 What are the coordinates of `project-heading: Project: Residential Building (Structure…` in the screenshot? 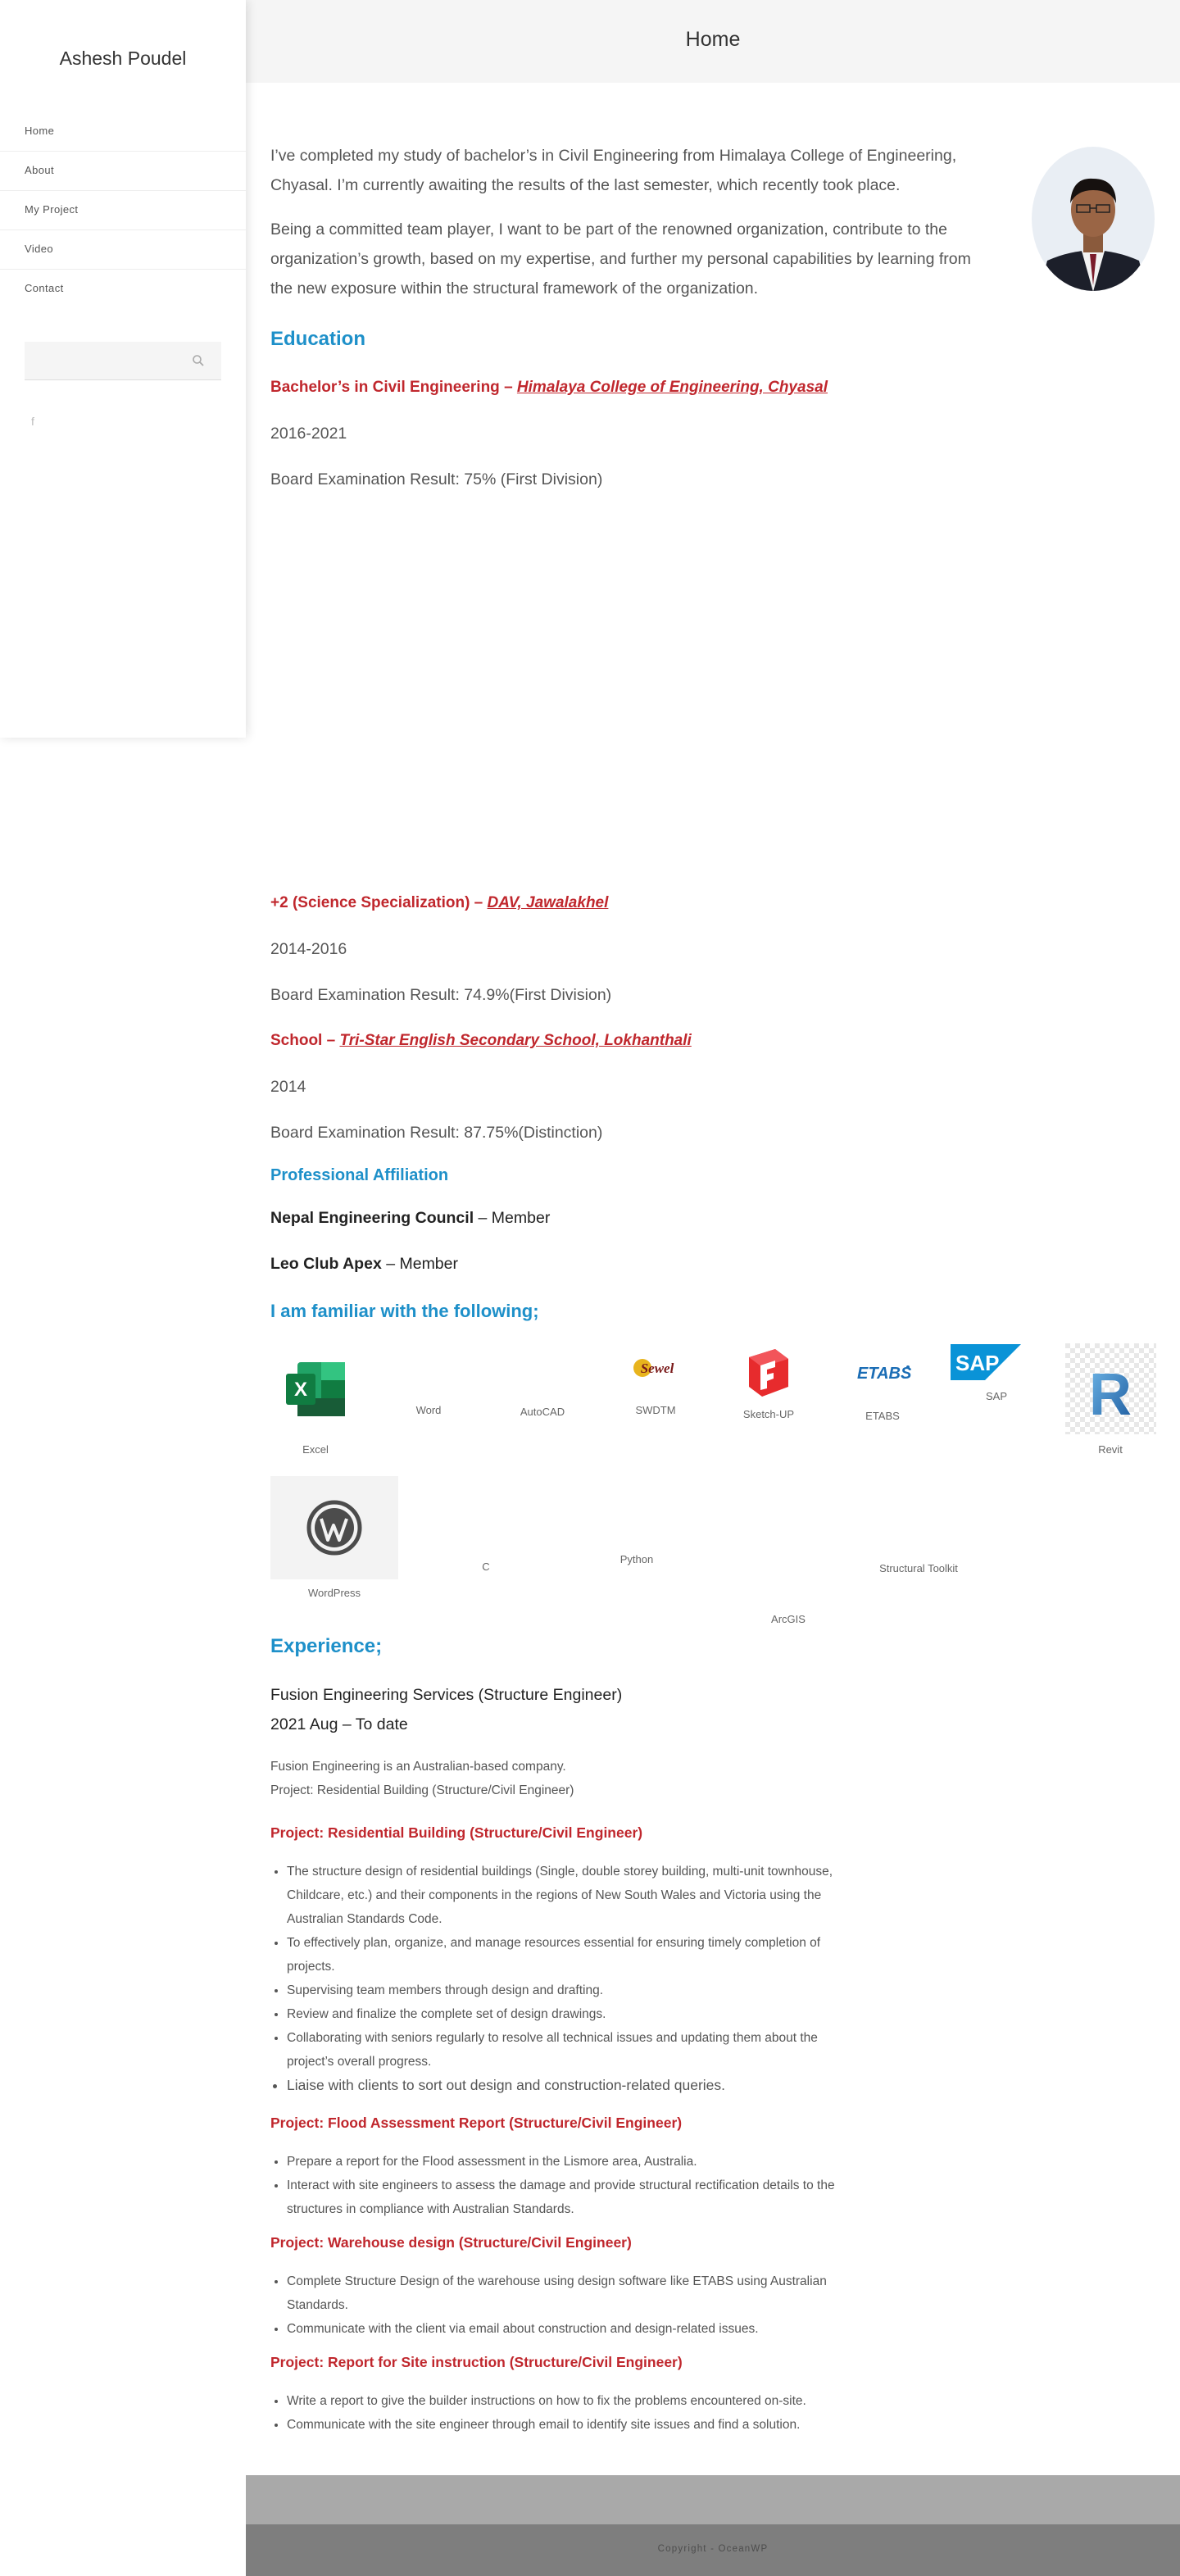 It's located at (457, 1832).